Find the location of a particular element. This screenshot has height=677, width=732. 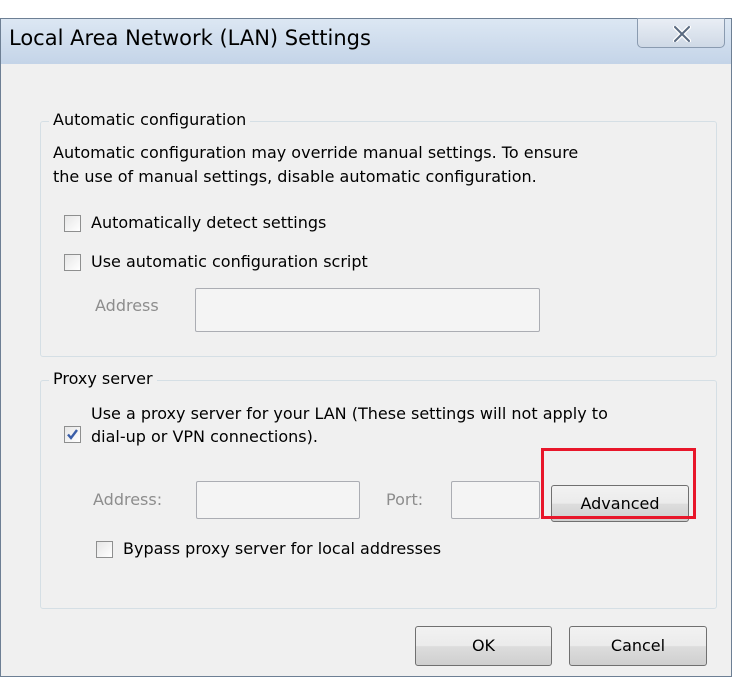

use-proxy-checkbox is located at coordinates (72, 434).